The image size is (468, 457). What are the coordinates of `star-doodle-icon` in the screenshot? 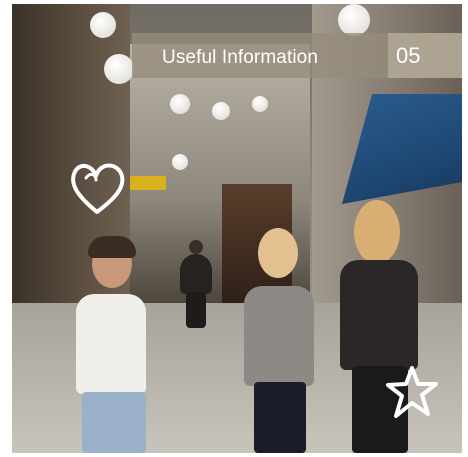 It's located at (412, 392).